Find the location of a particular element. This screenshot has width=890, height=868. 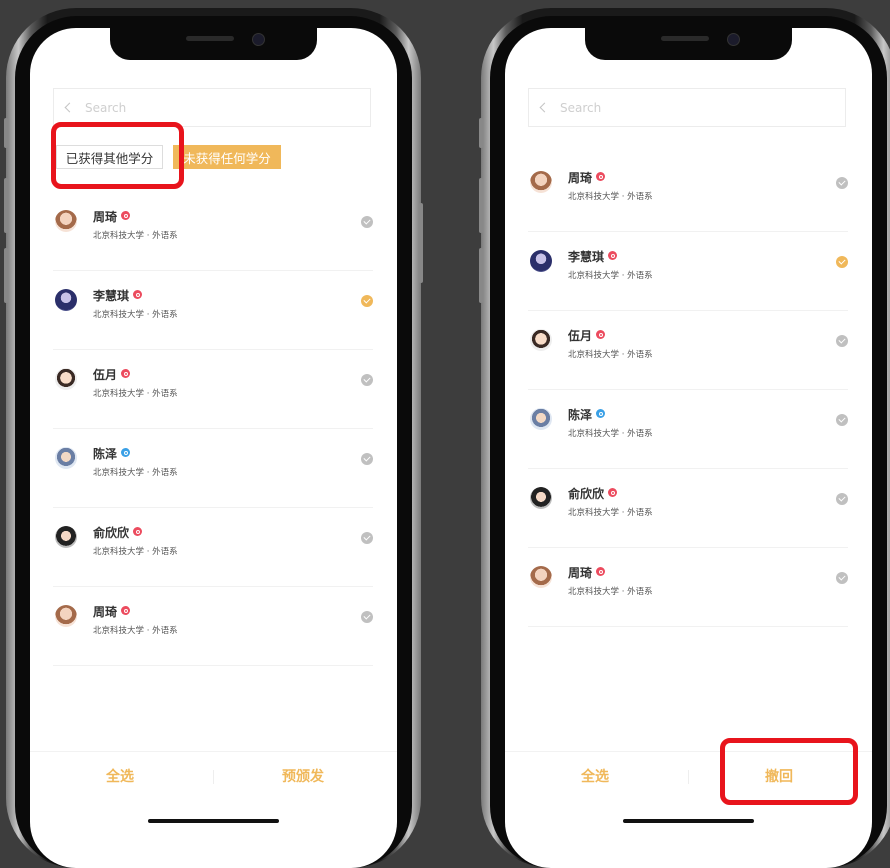

student-name: 俞欣欣 is located at coordinates (118, 532).